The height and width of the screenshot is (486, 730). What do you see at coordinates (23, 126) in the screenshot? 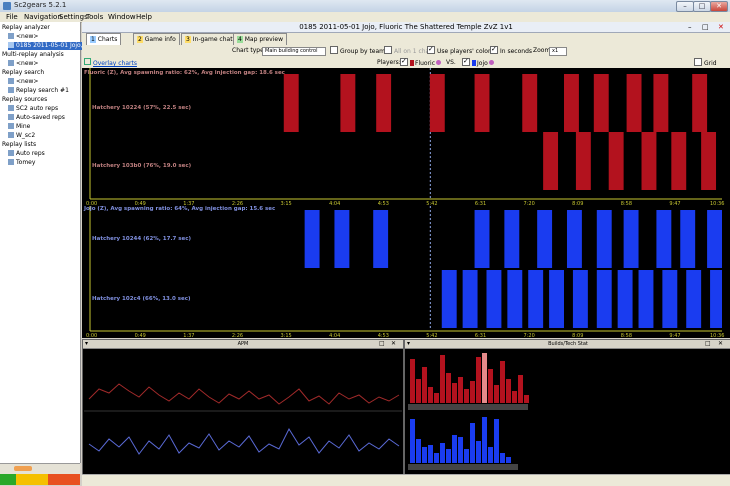
I see `sidebar-item-label: Mine` at bounding box center [23, 126].